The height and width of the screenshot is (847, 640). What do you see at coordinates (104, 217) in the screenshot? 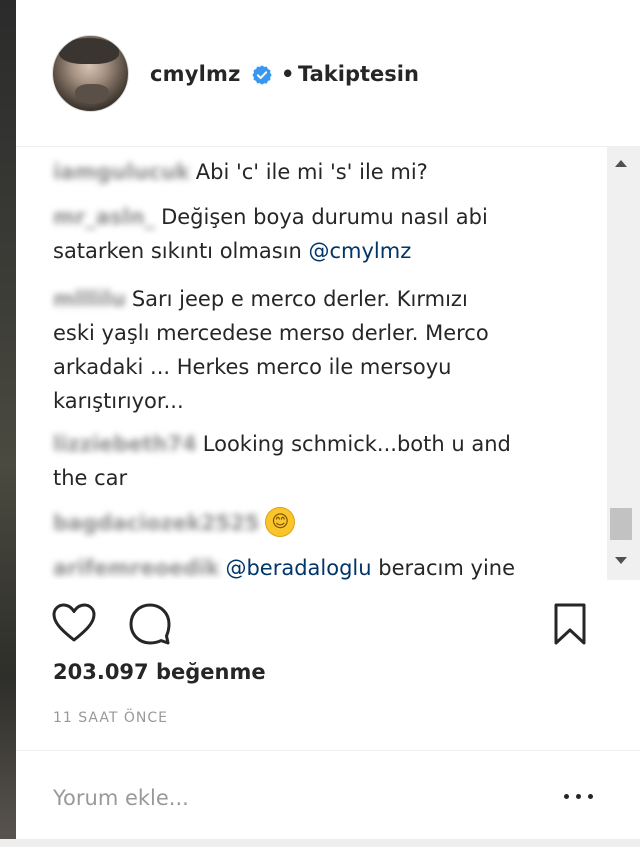
I see `comment-author: mr_asln_` at bounding box center [104, 217].